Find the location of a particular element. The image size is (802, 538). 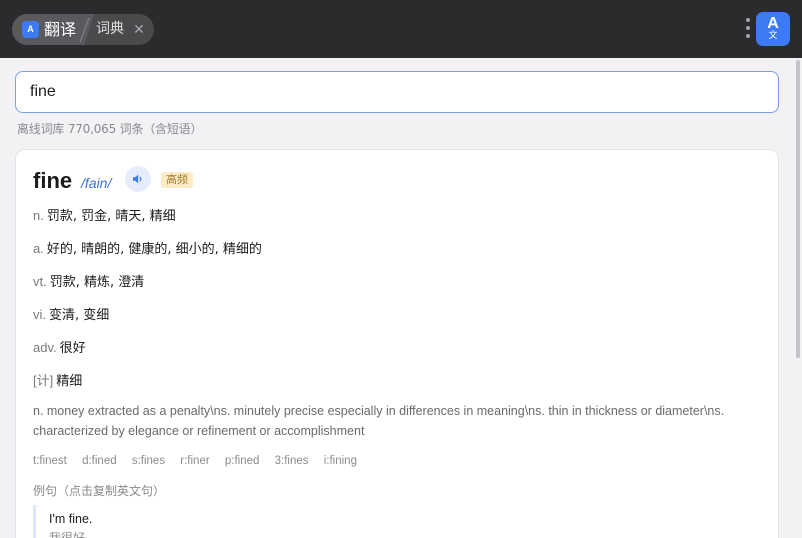

definition-text: 罚款, 罚金, 晴天, 精细 is located at coordinates (111, 216).